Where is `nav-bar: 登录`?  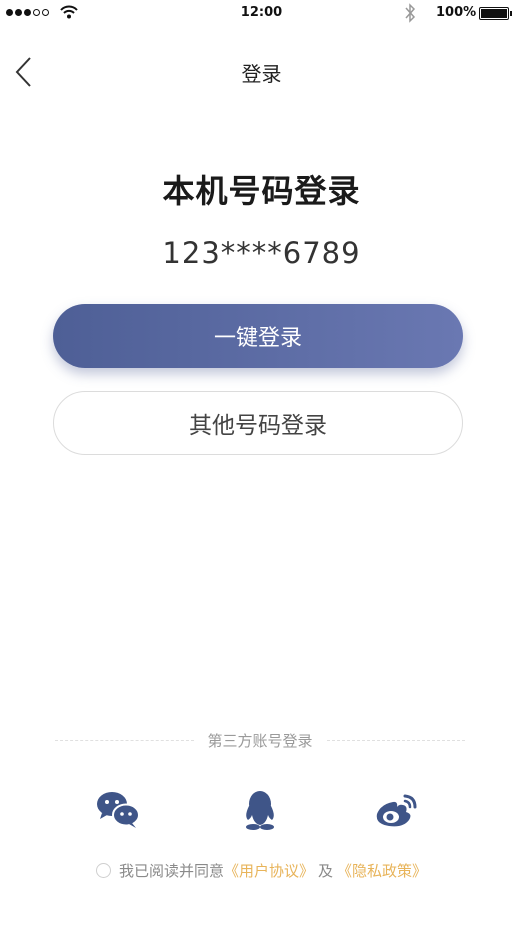
nav-bar: 登录 is located at coordinates (261, 72).